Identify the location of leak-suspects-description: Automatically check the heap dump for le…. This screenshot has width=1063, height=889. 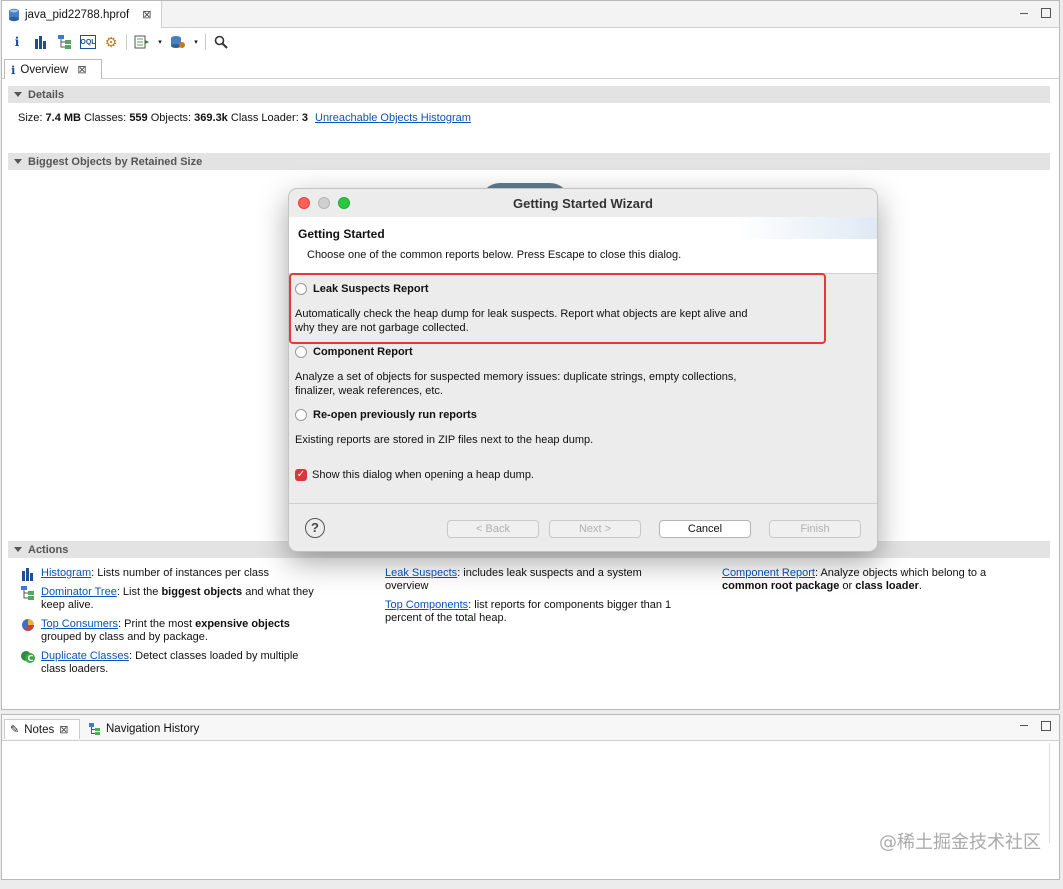
(521, 321).